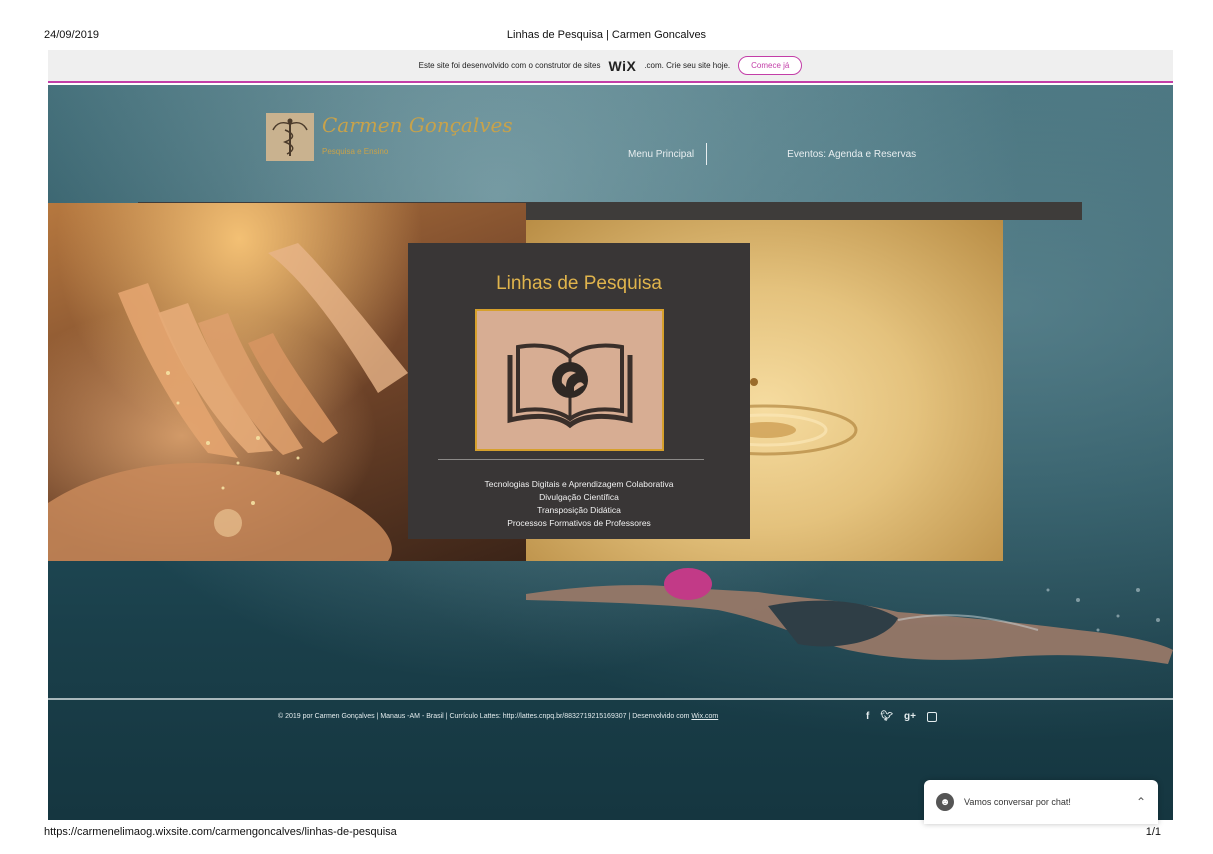 The image size is (1213, 854). What do you see at coordinates (851, 154) in the screenshot?
I see `nav-item-eventos: Eventos: Agenda e Reservas` at bounding box center [851, 154].